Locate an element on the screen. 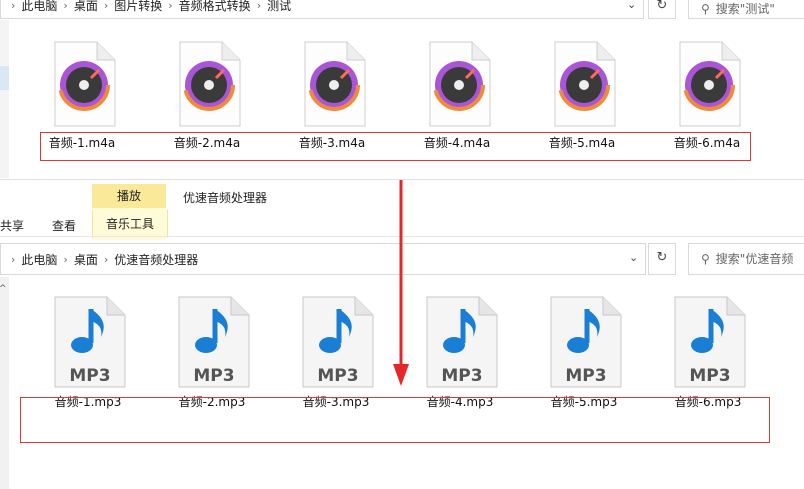  file-item: MP3 音频-3.mp3 is located at coordinates (336, 352).